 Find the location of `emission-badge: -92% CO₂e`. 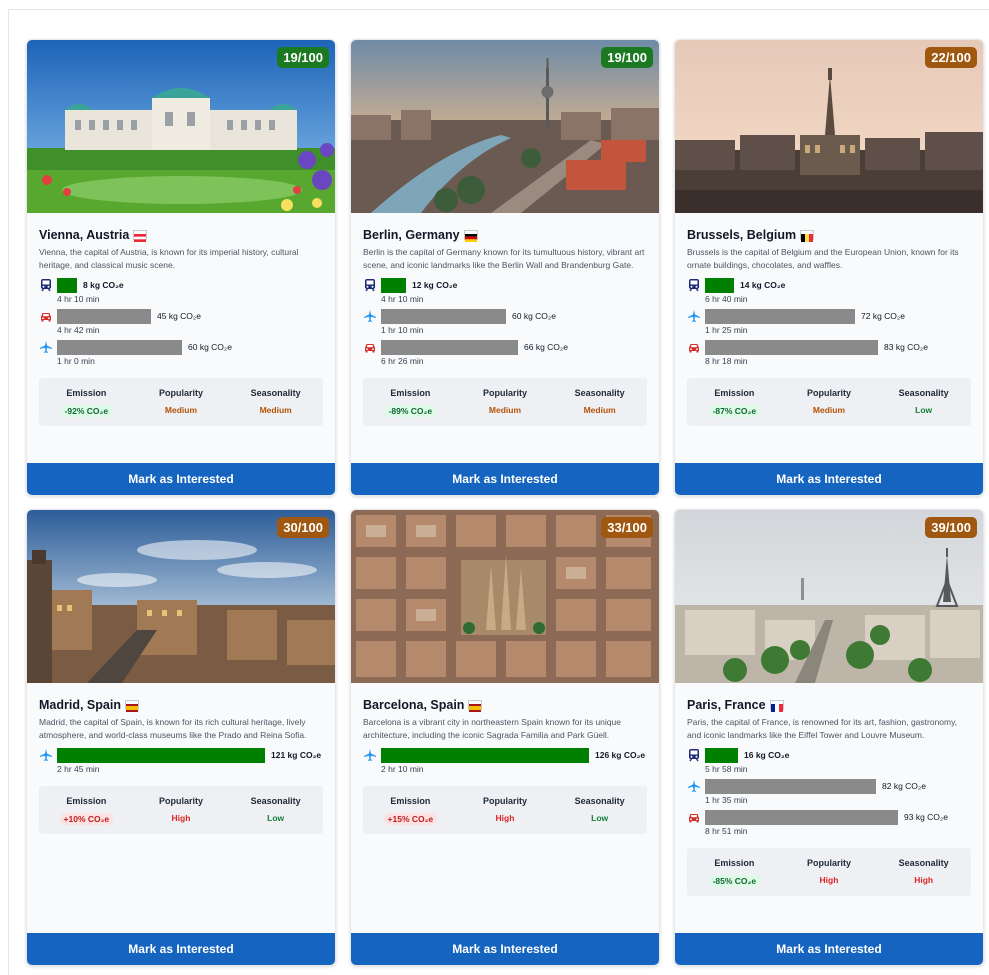

emission-badge: -92% CO₂e is located at coordinates (86, 411).